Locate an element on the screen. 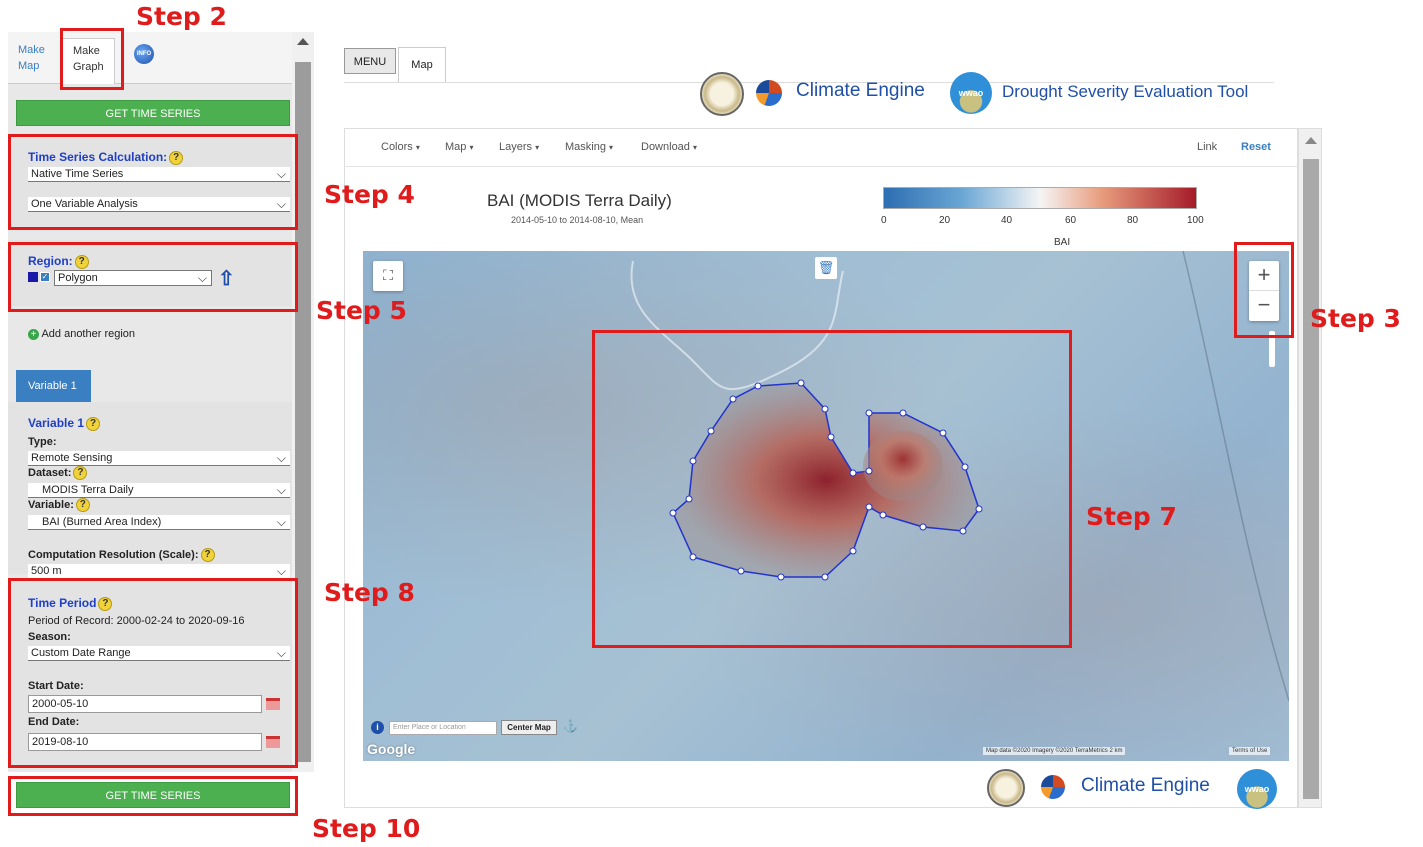 This screenshot has width=1423, height=847. legend-tick: 100 is located at coordinates (1195, 220).